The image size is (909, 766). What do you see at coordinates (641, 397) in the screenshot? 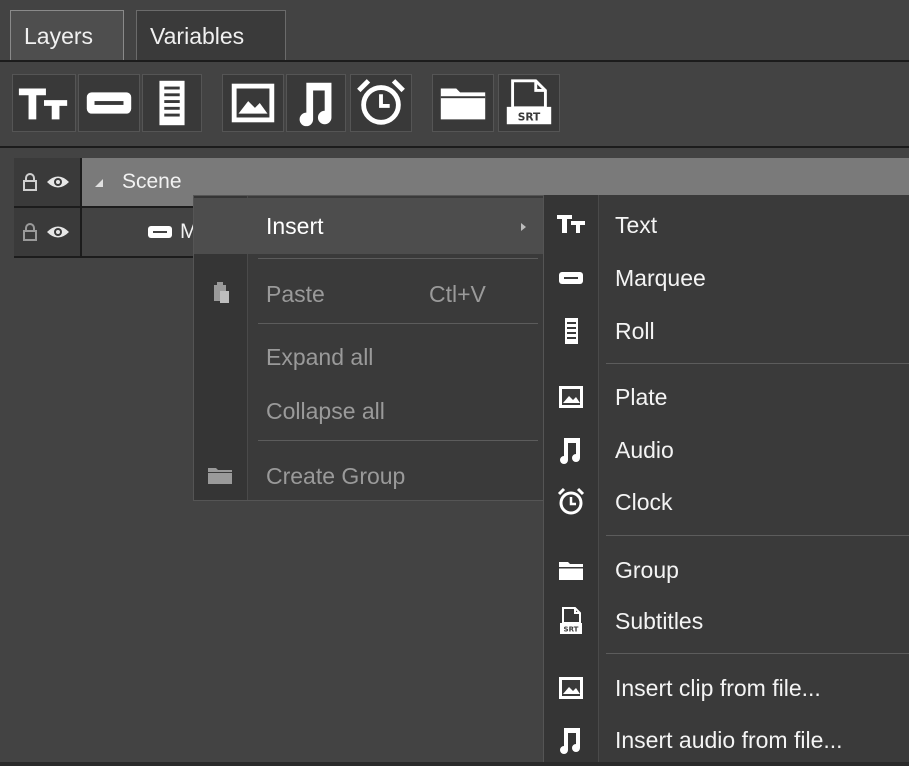
I see `submenu-item-label: Plate` at bounding box center [641, 397].